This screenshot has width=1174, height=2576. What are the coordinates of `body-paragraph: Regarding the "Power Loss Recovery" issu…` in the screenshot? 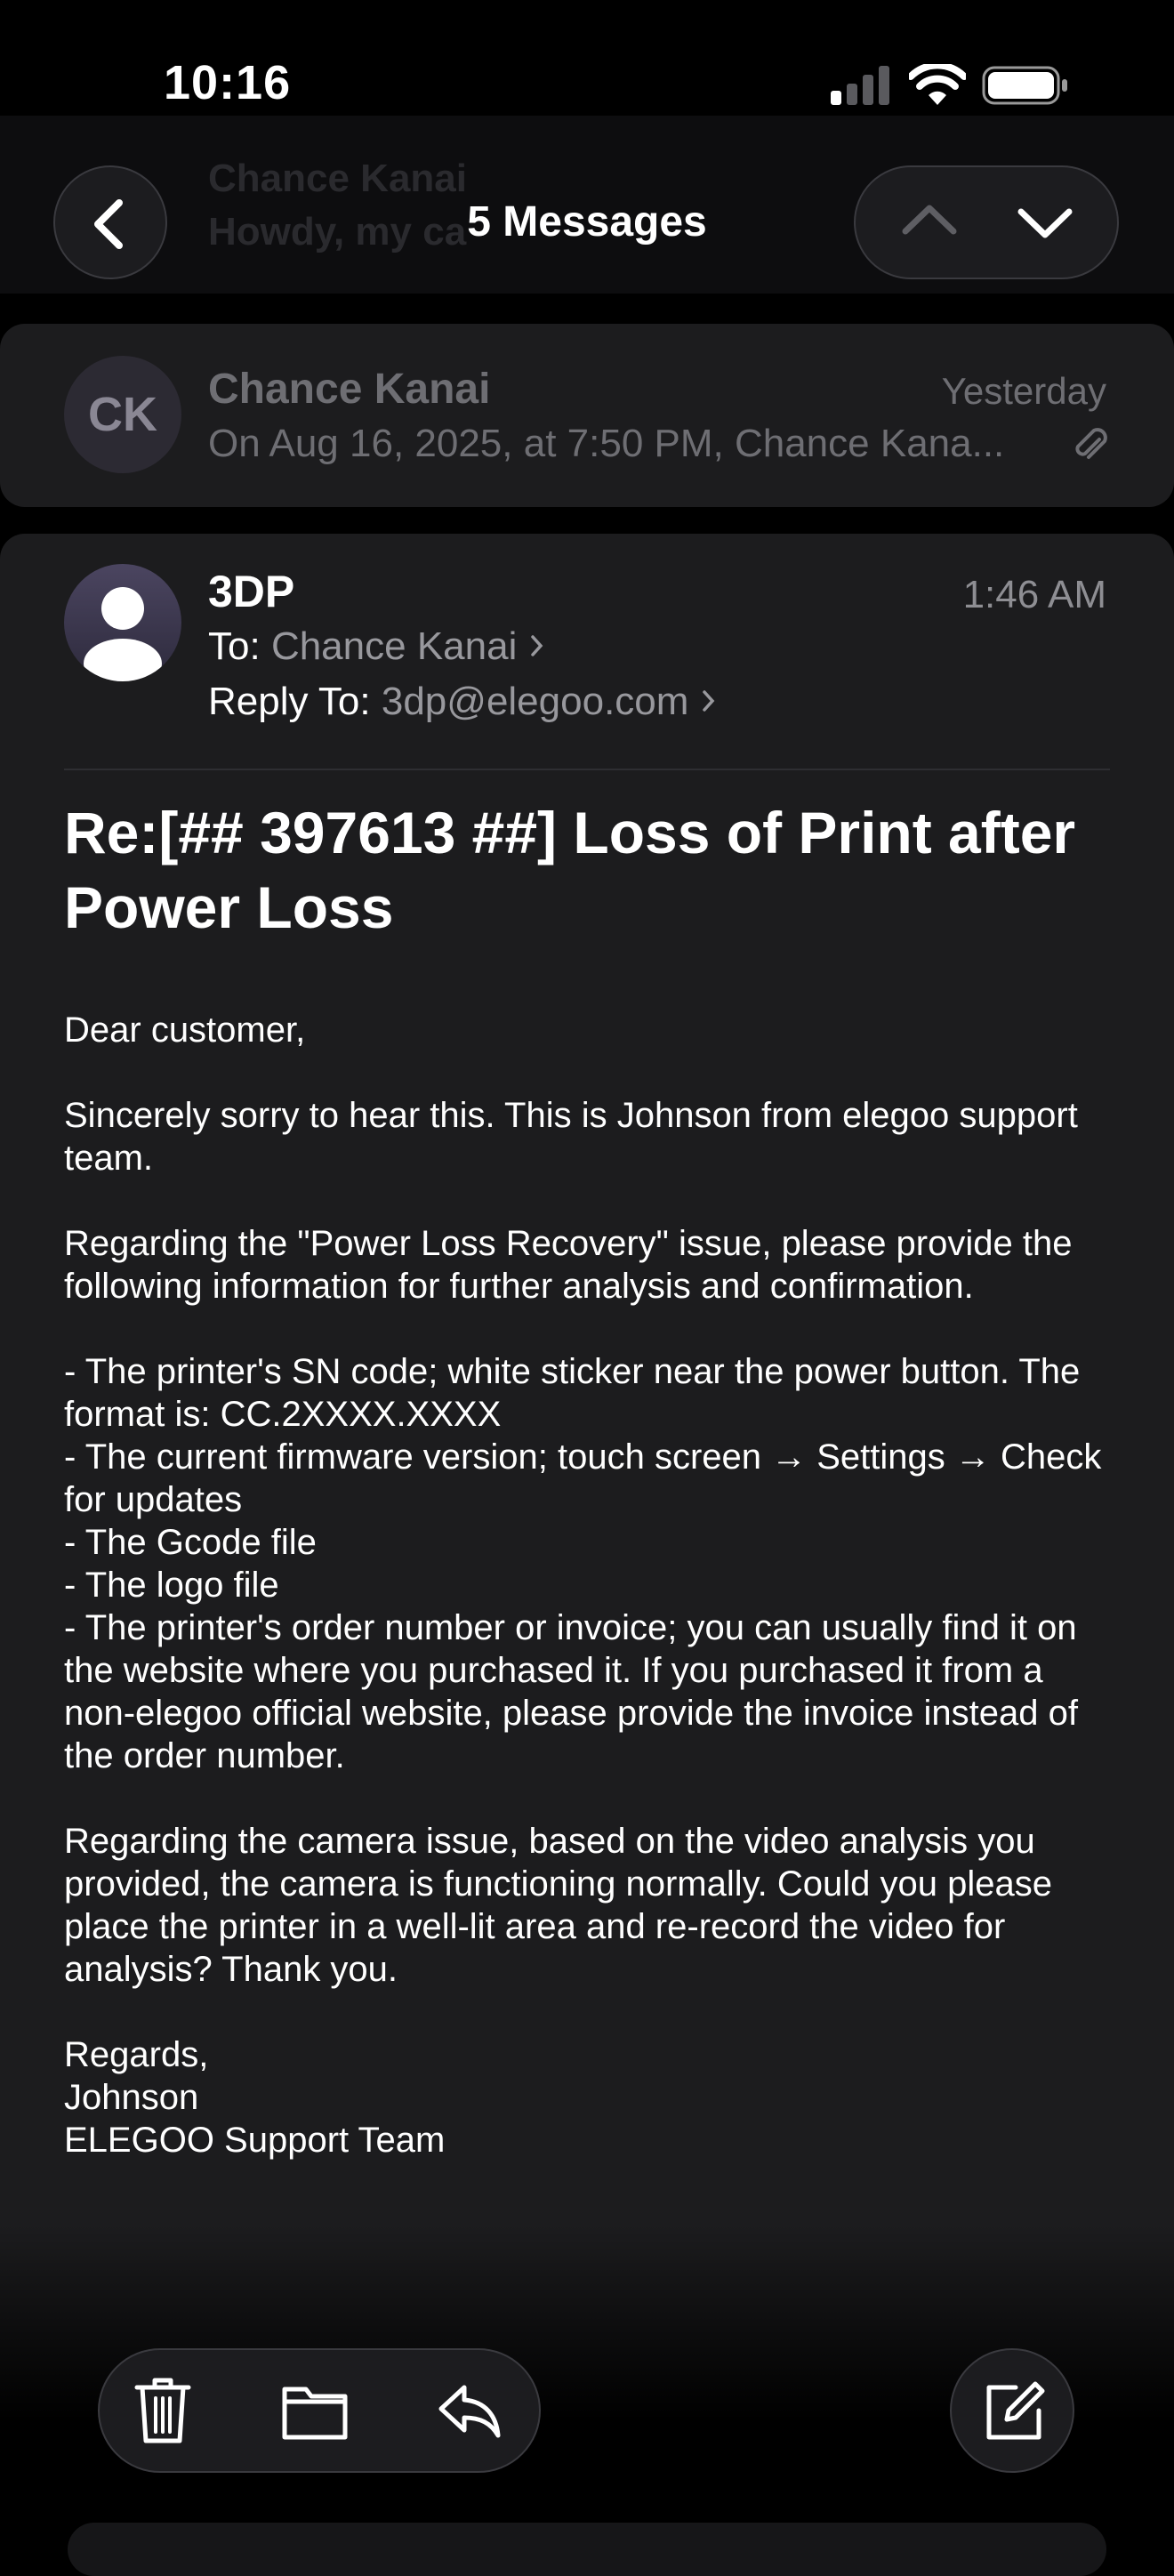 It's located at (568, 1265).